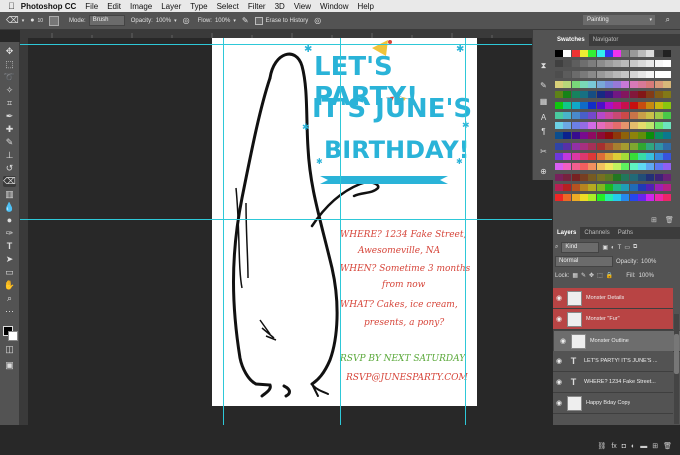  I want to click on eyedropper-tool-icon: ✒, so click(9, 116).